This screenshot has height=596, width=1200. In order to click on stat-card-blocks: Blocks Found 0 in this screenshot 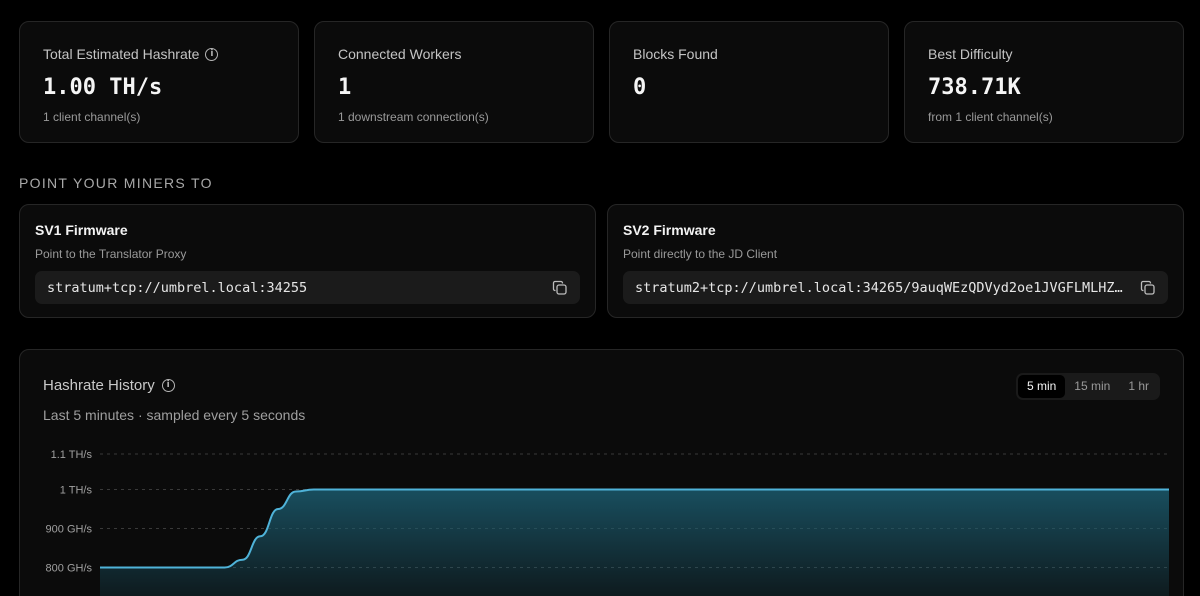, I will do `click(749, 82)`.